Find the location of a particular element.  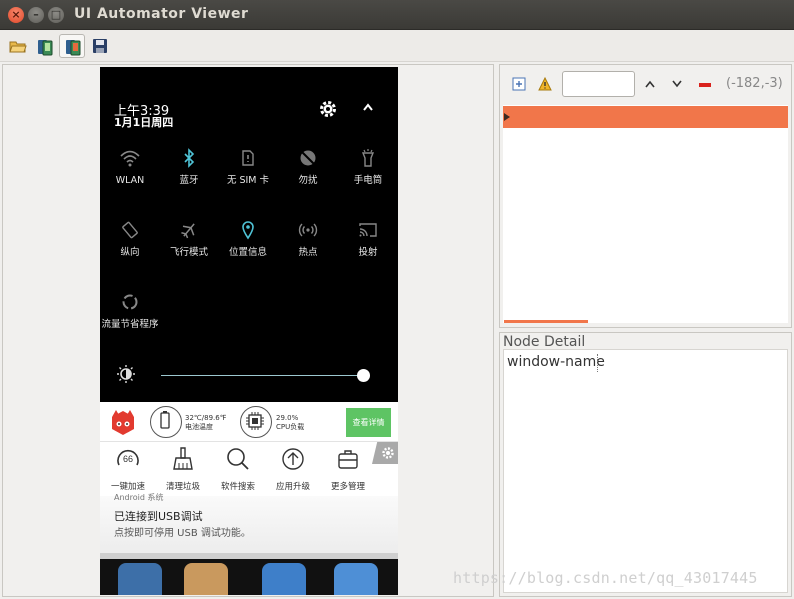

cpu-load-label: CPU负载 is located at coordinates (290, 427).